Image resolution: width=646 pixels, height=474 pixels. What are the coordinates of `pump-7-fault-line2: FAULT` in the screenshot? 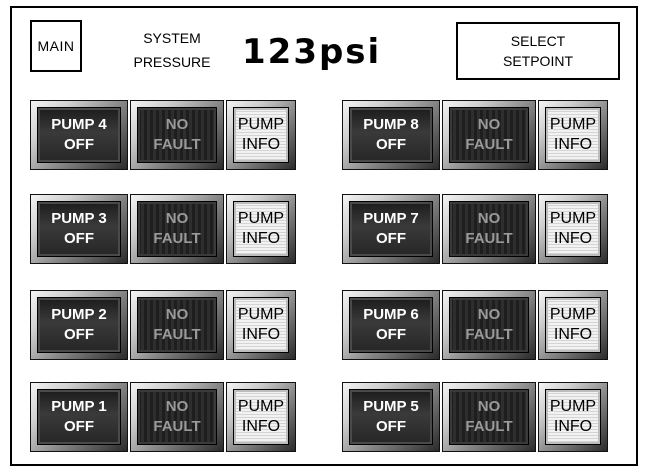 It's located at (489, 238).